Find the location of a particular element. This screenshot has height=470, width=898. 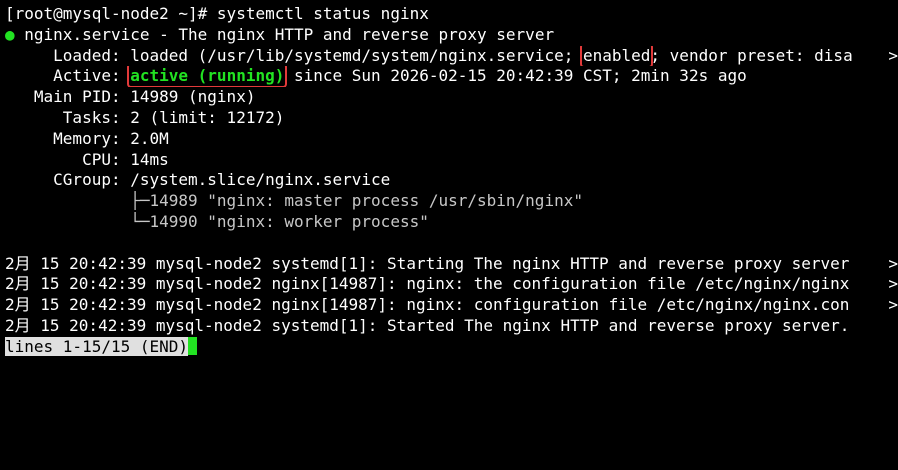

shell-prompt: [root@mysql-node2 ~]# is located at coordinates (111, 13).